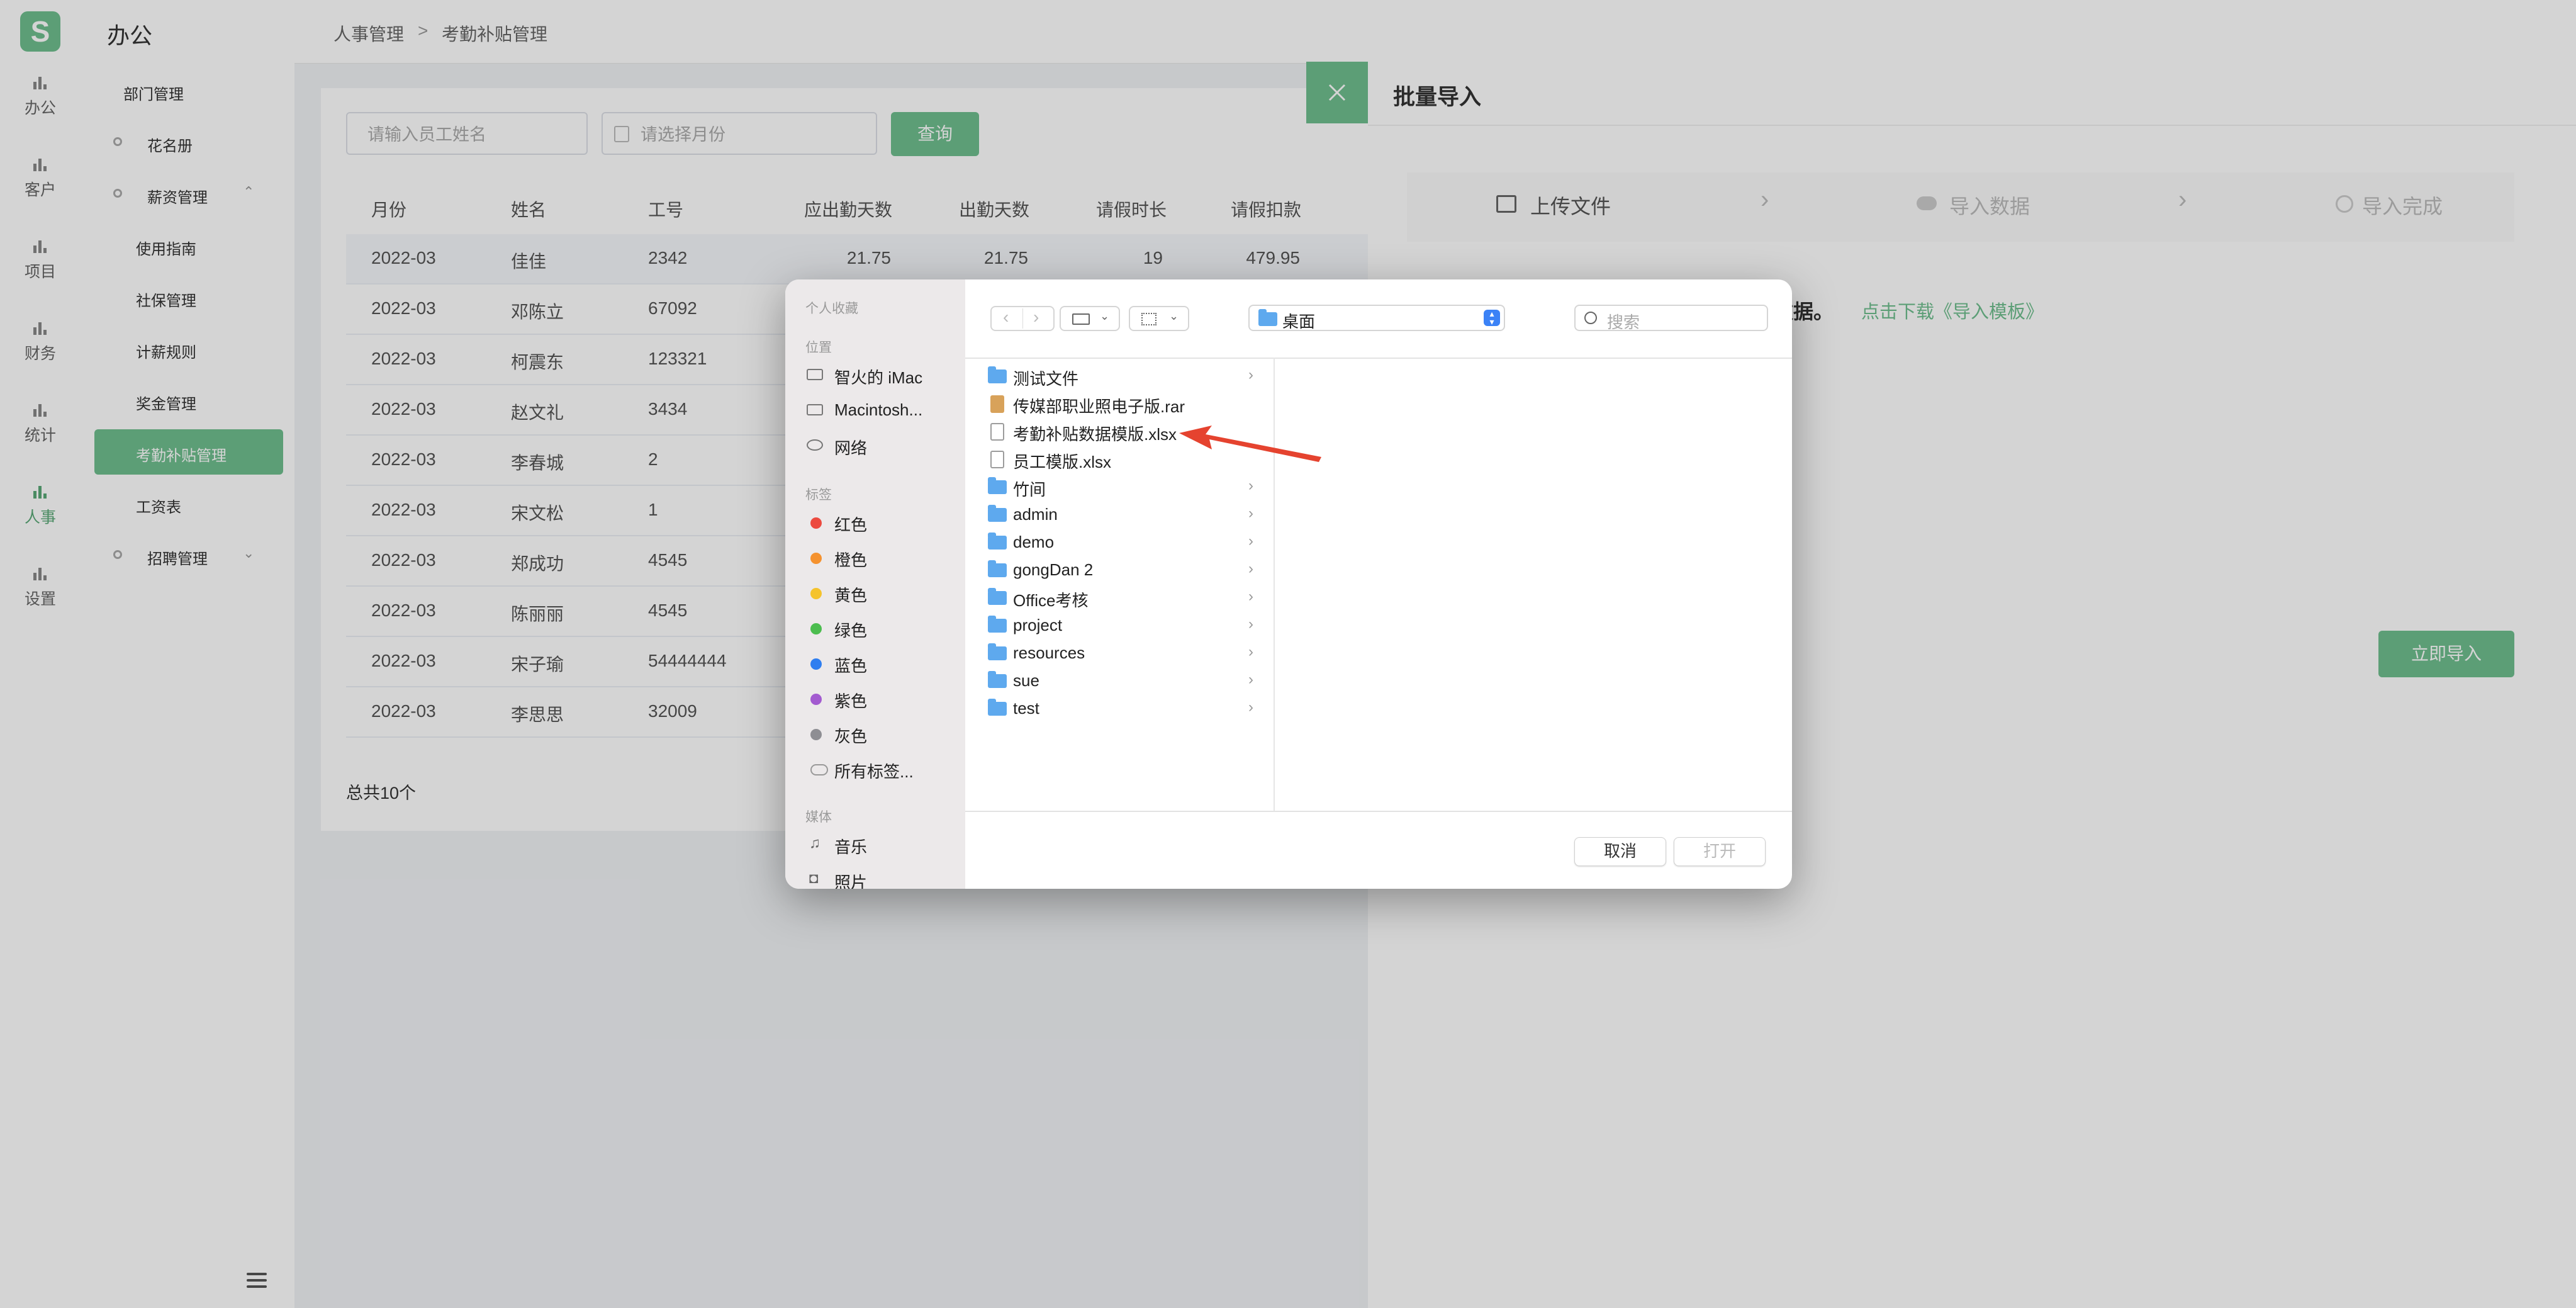 The width and height of the screenshot is (2576, 1308). What do you see at coordinates (850, 700) in the screenshot?
I see `sidebar-tag: 紫色` at bounding box center [850, 700].